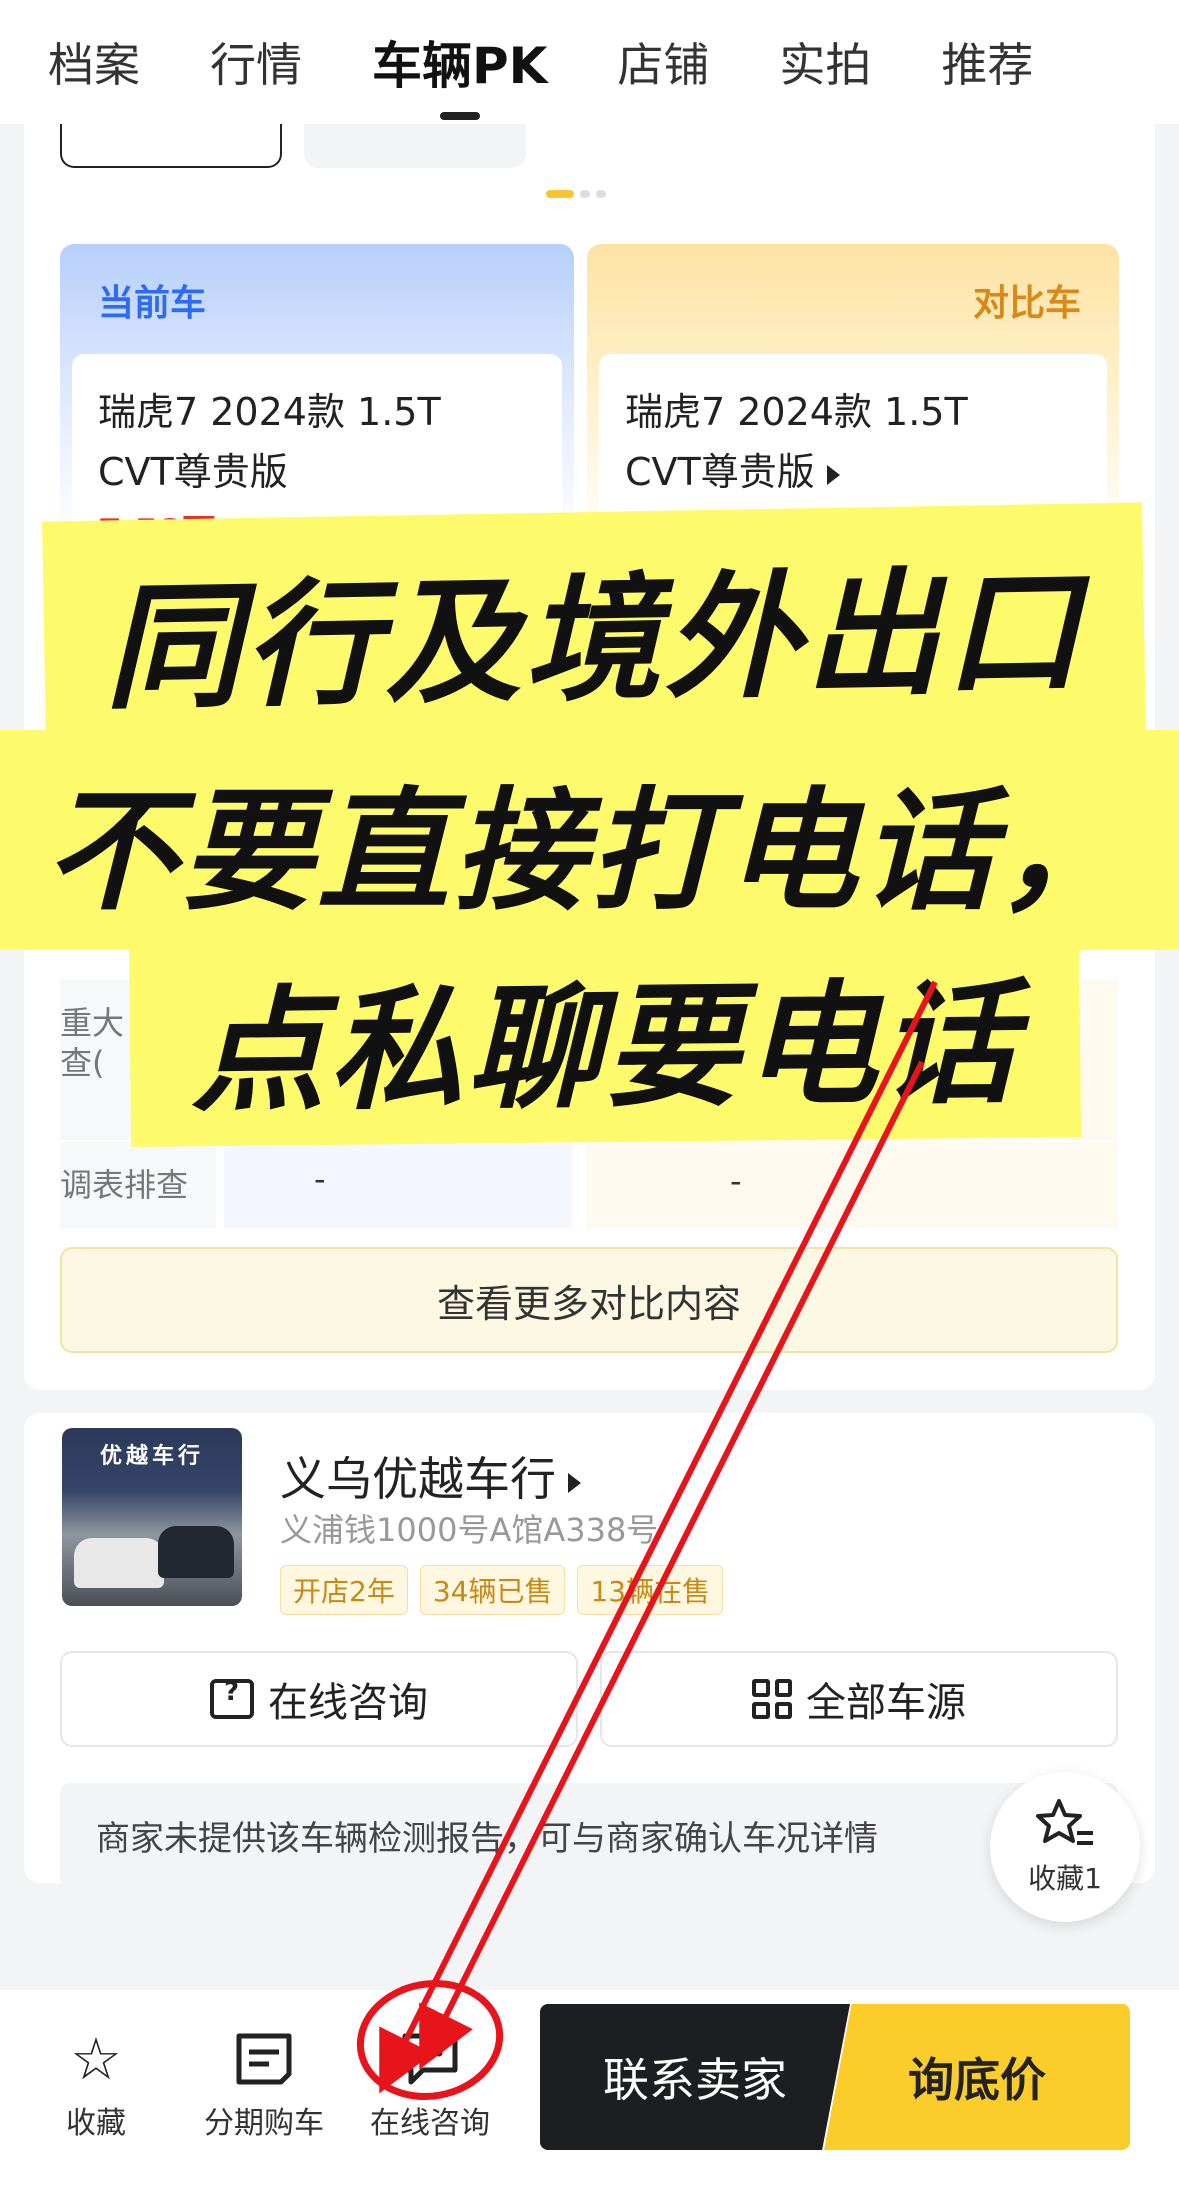 The image size is (1179, 2191). I want to click on row-compare-value: -, so click(736, 1181).